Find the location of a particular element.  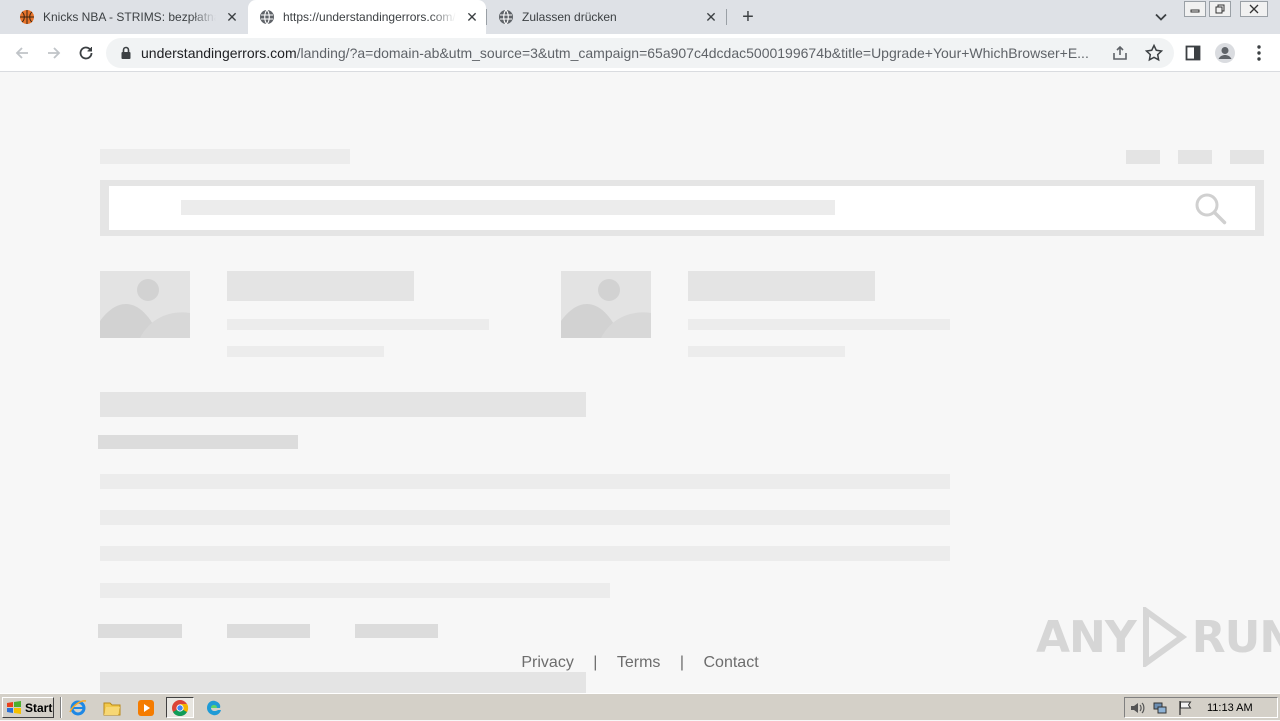

footer-link-terms: Terms is located at coordinates (639, 662).